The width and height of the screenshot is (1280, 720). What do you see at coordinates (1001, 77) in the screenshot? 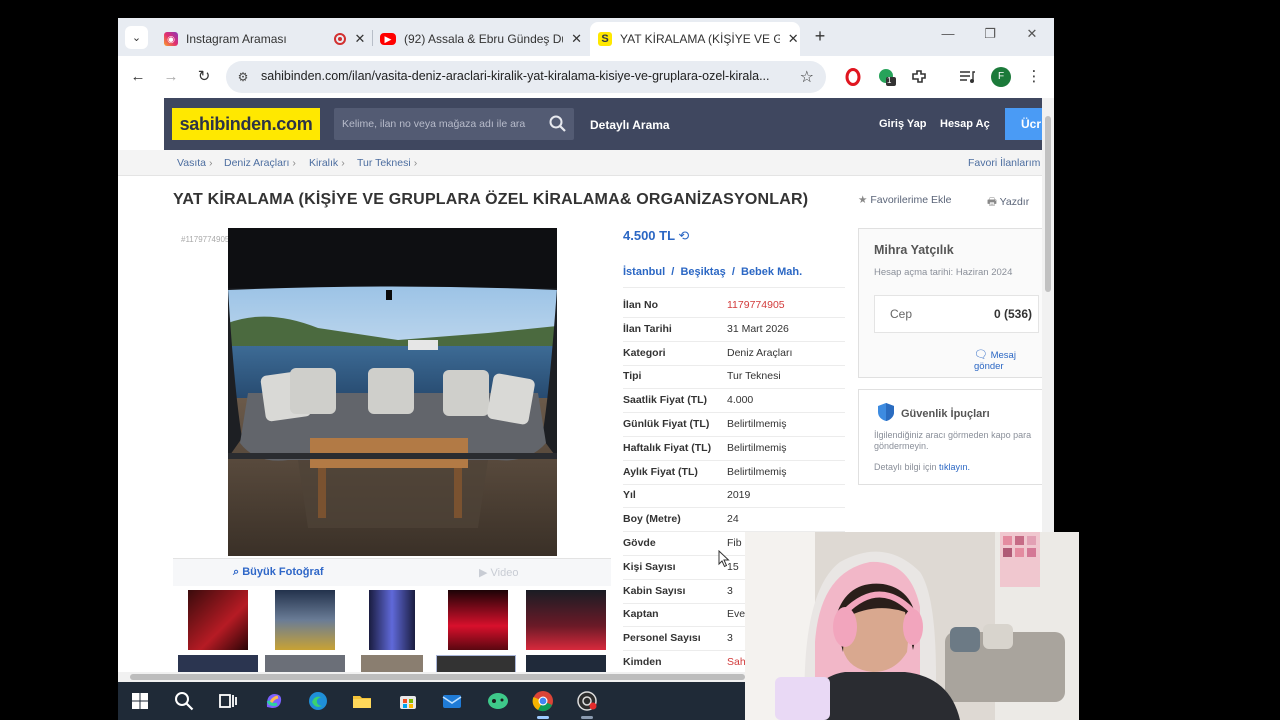
I see `profile-avatar: F` at bounding box center [1001, 77].